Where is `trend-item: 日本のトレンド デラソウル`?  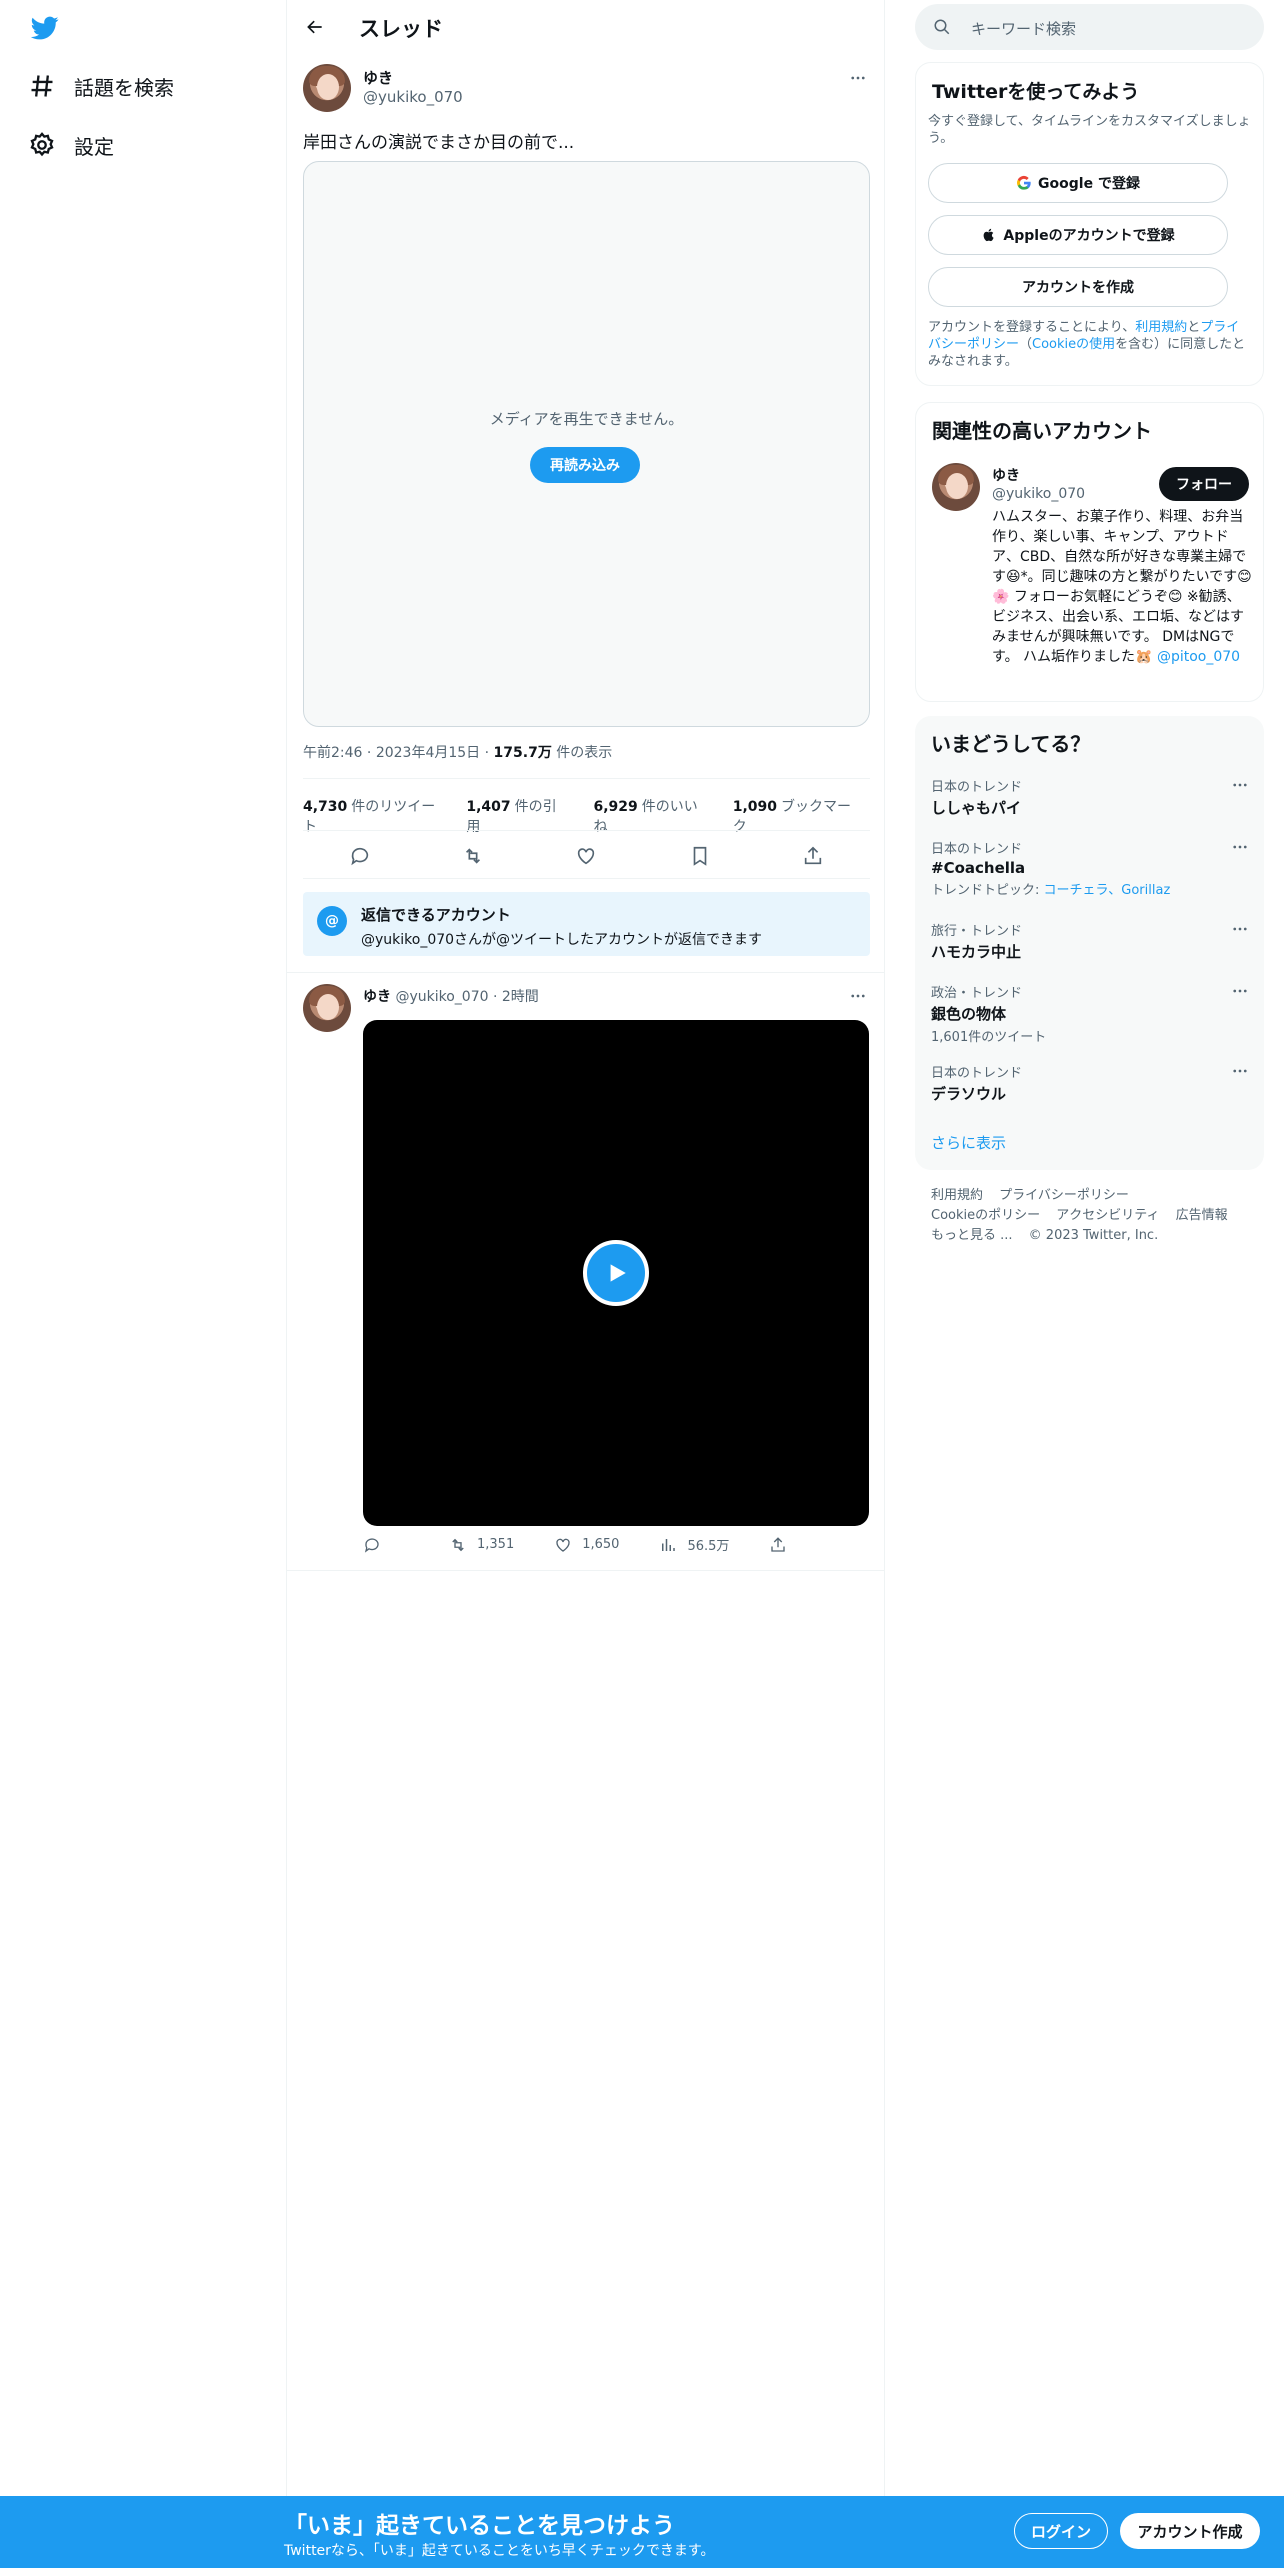
trend-item: 日本のトレンド デラソウル is located at coordinates (1090, 1083).